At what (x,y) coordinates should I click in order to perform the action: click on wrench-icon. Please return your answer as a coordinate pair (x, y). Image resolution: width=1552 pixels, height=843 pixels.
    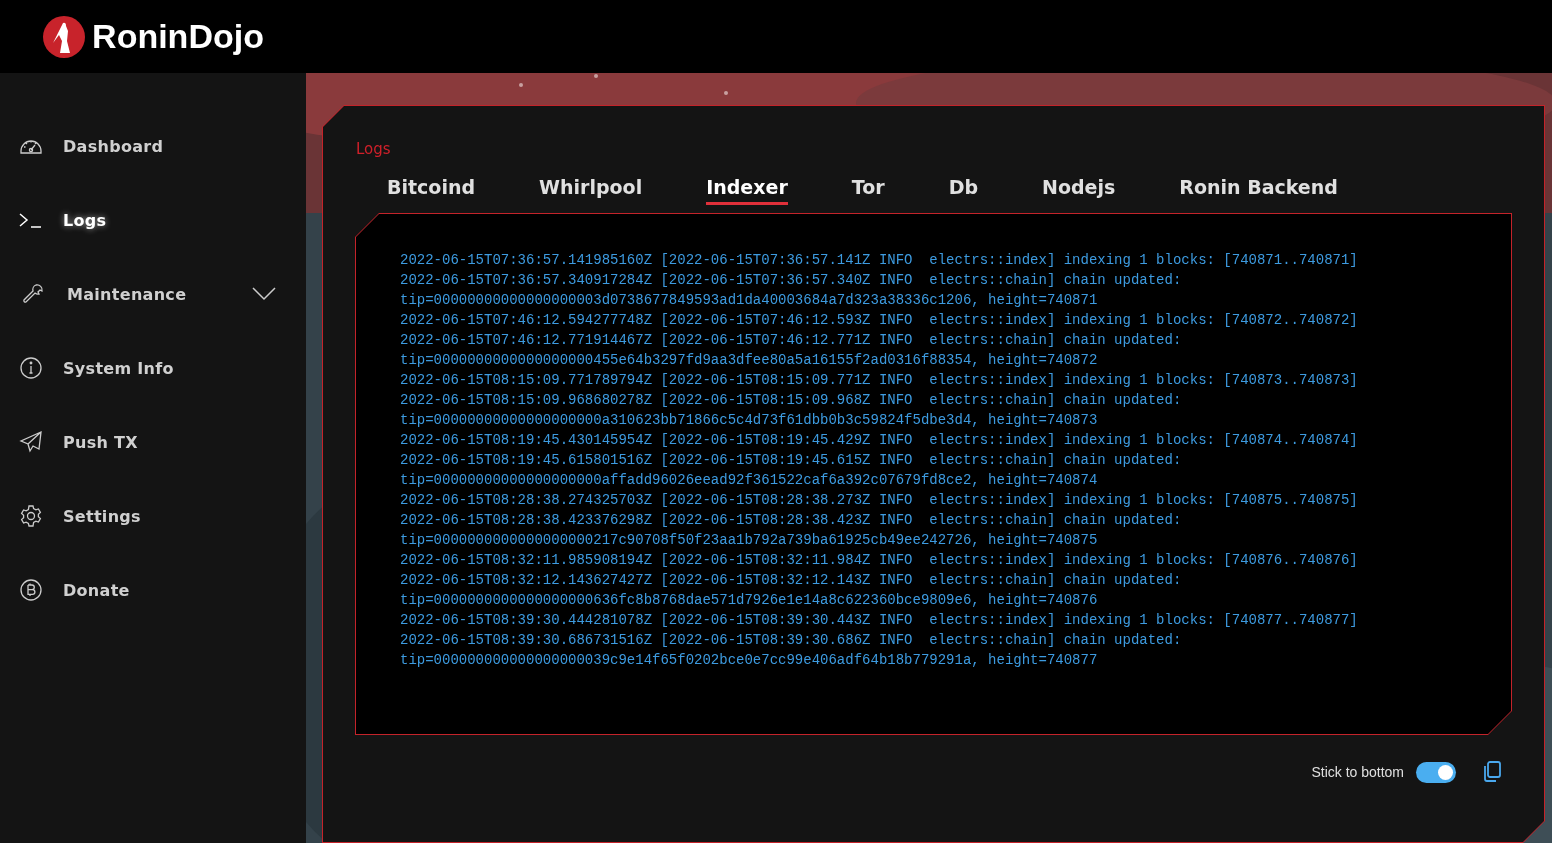
    Looking at the image, I should click on (34, 294).